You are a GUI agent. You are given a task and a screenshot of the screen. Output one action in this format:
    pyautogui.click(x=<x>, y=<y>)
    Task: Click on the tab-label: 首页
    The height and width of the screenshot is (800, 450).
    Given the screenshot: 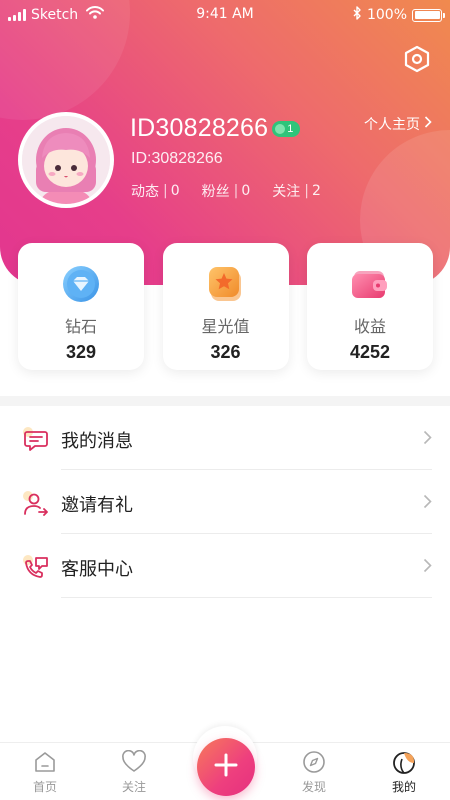 What is the action you would take?
    pyautogui.click(x=44, y=787)
    